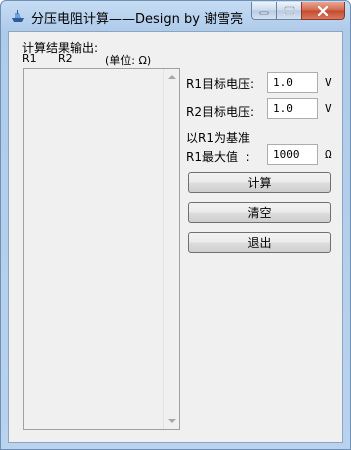  I want to click on exit-button: 退出, so click(259, 242).